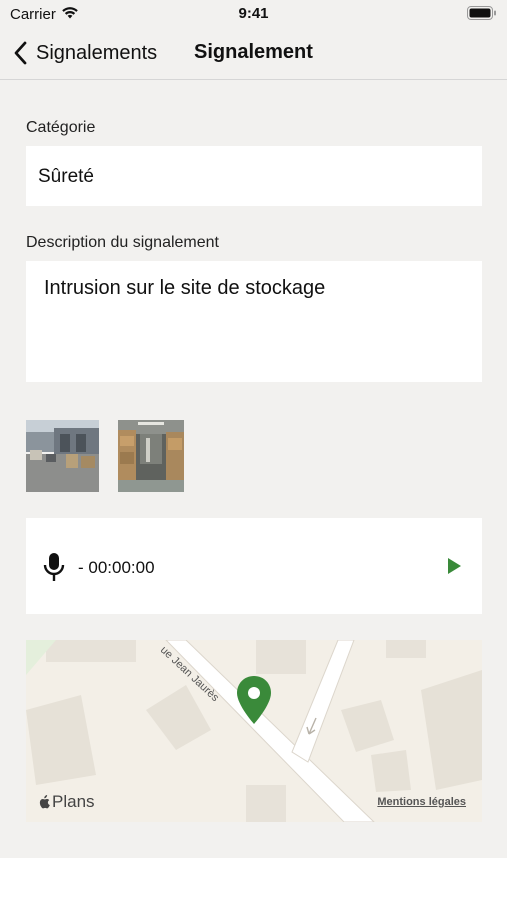 This screenshot has width=507, height=900. I want to click on category-value: Sûreté, so click(66, 176).